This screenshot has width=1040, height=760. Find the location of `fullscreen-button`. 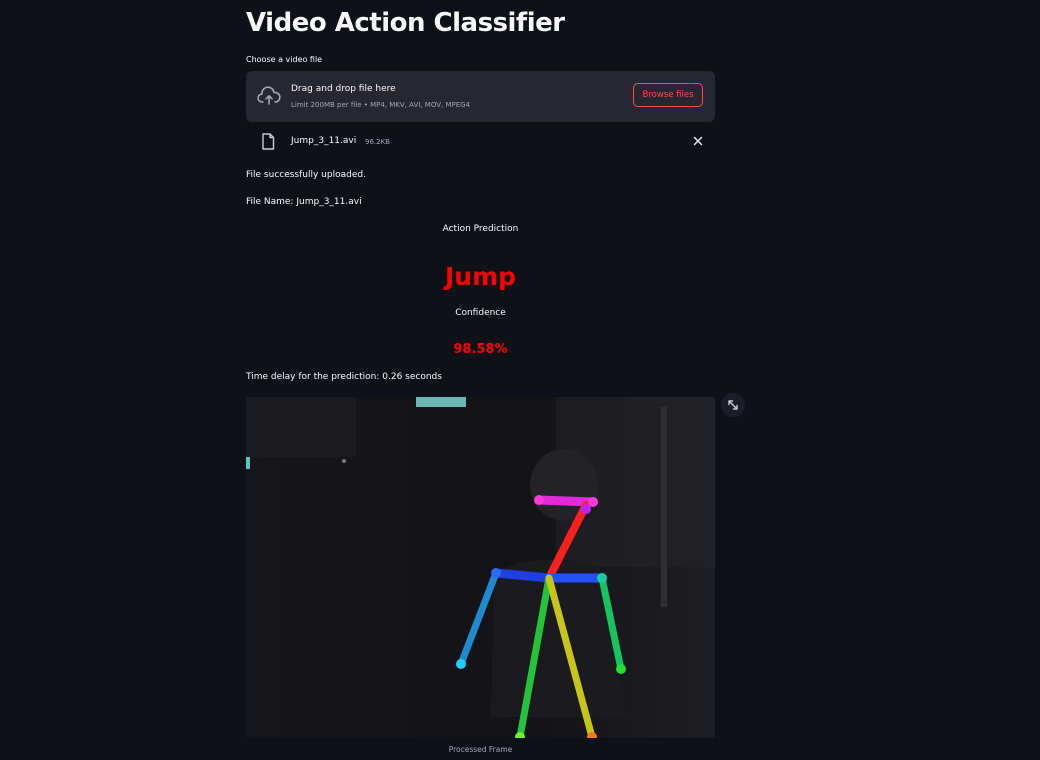

fullscreen-button is located at coordinates (733, 405).